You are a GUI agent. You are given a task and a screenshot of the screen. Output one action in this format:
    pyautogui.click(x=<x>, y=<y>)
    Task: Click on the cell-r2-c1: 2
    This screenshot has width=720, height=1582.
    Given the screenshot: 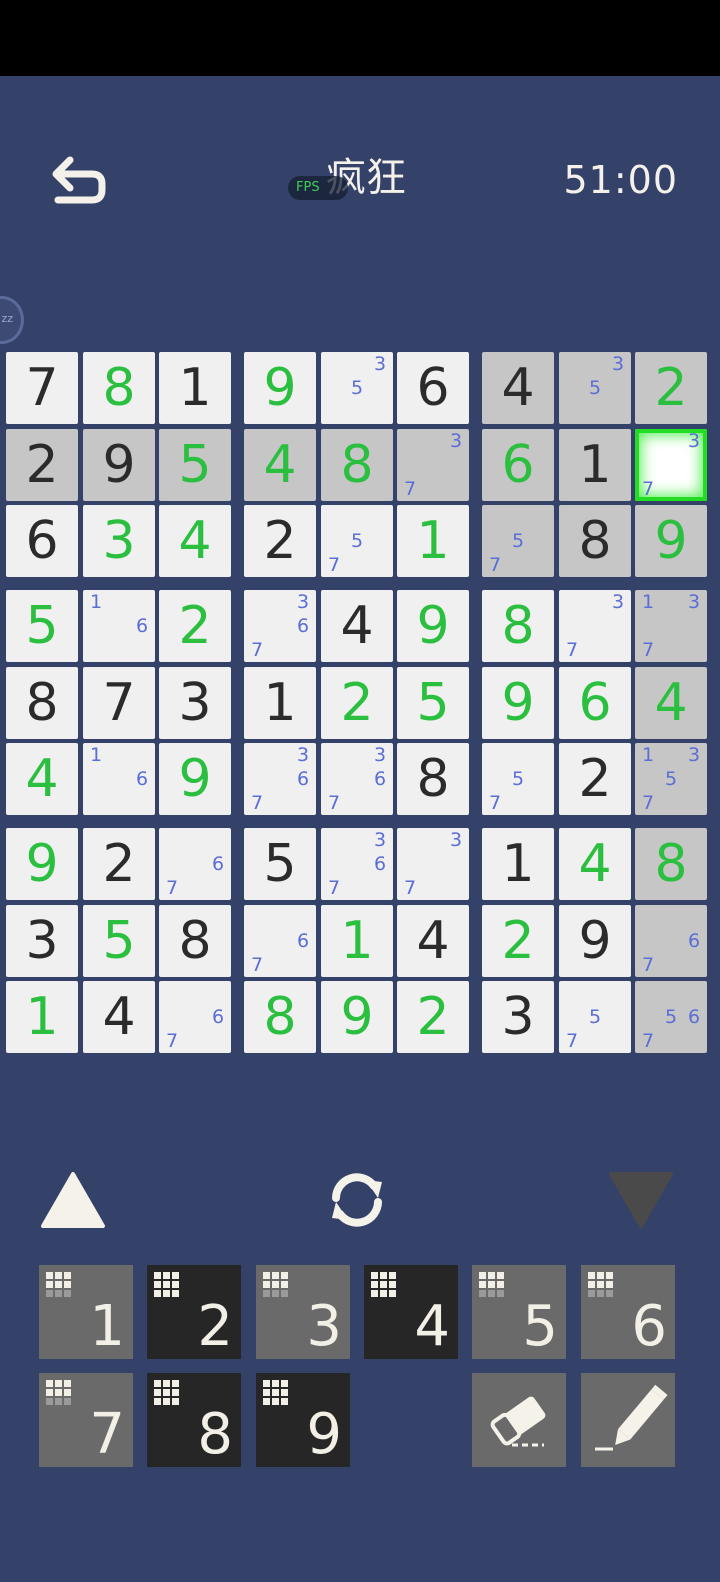 What is the action you would take?
    pyautogui.click(x=42, y=465)
    